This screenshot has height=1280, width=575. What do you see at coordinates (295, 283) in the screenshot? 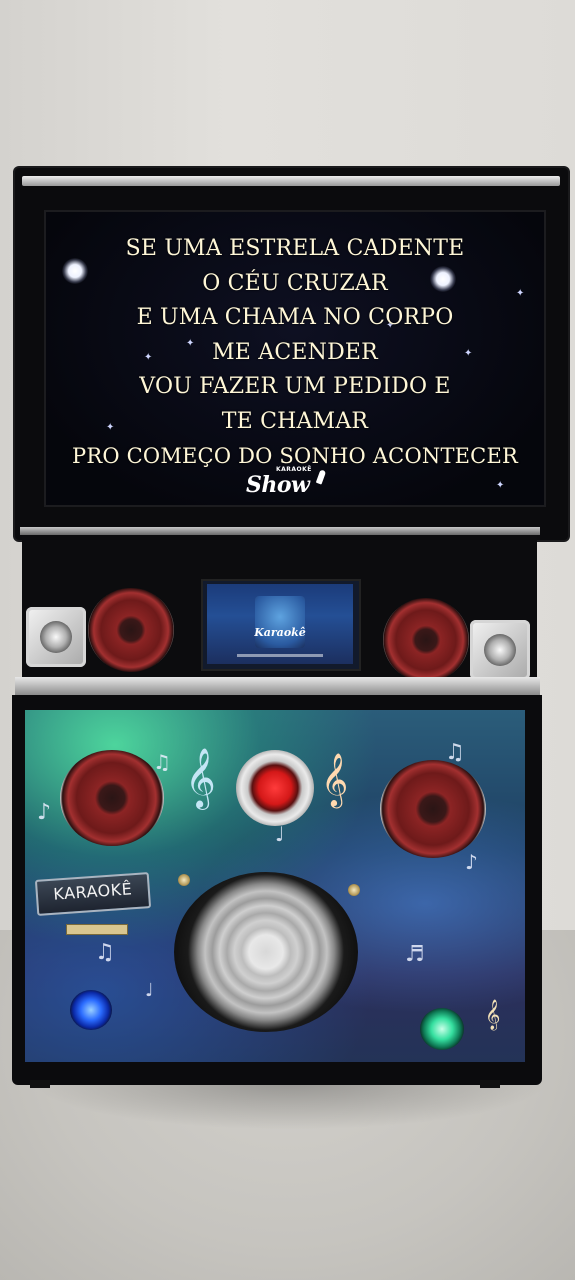
I see `lyric-line: O CÉU CRUZAR` at bounding box center [295, 283].